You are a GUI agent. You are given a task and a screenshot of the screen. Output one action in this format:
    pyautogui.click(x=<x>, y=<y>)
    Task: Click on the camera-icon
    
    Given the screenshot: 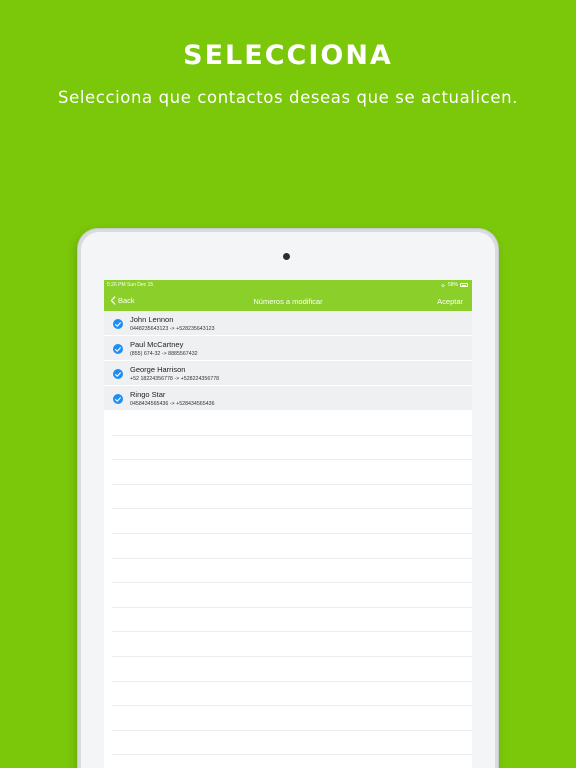 What is the action you would take?
    pyautogui.click(x=286, y=256)
    